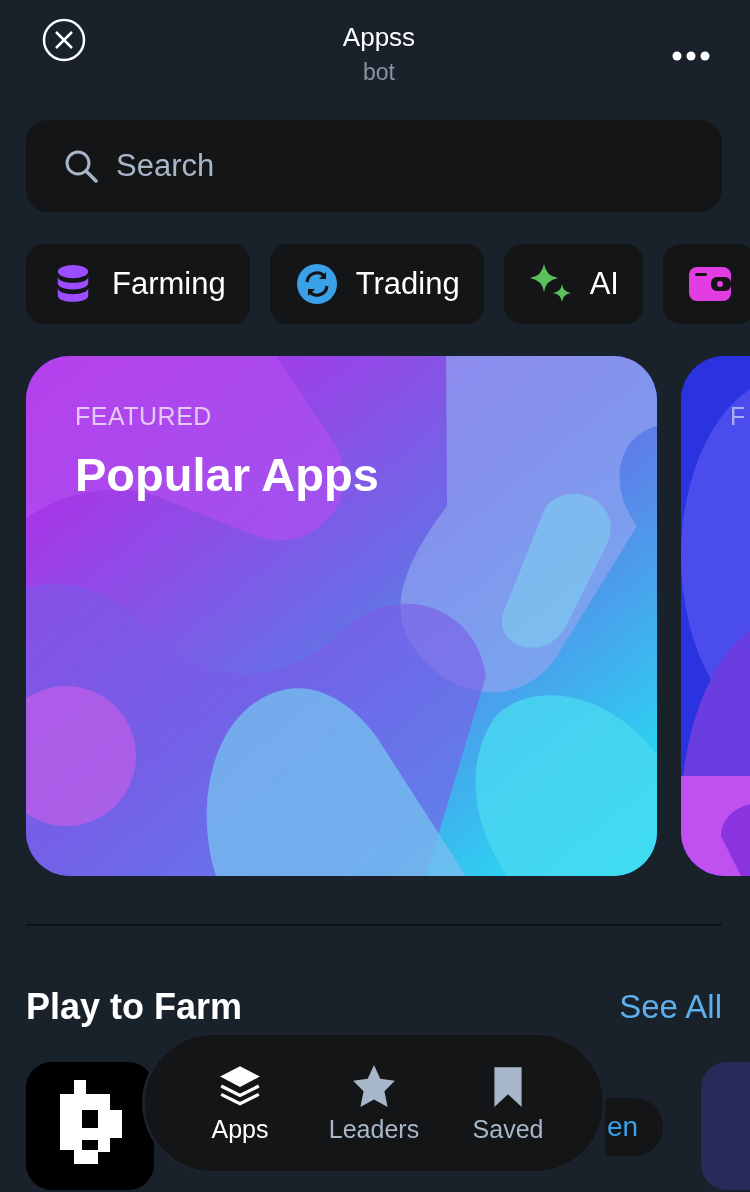 The image size is (750, 1192). Describe the element at coordinates (374, 166) in the screenshot. I see `search-field: Search` at that location.